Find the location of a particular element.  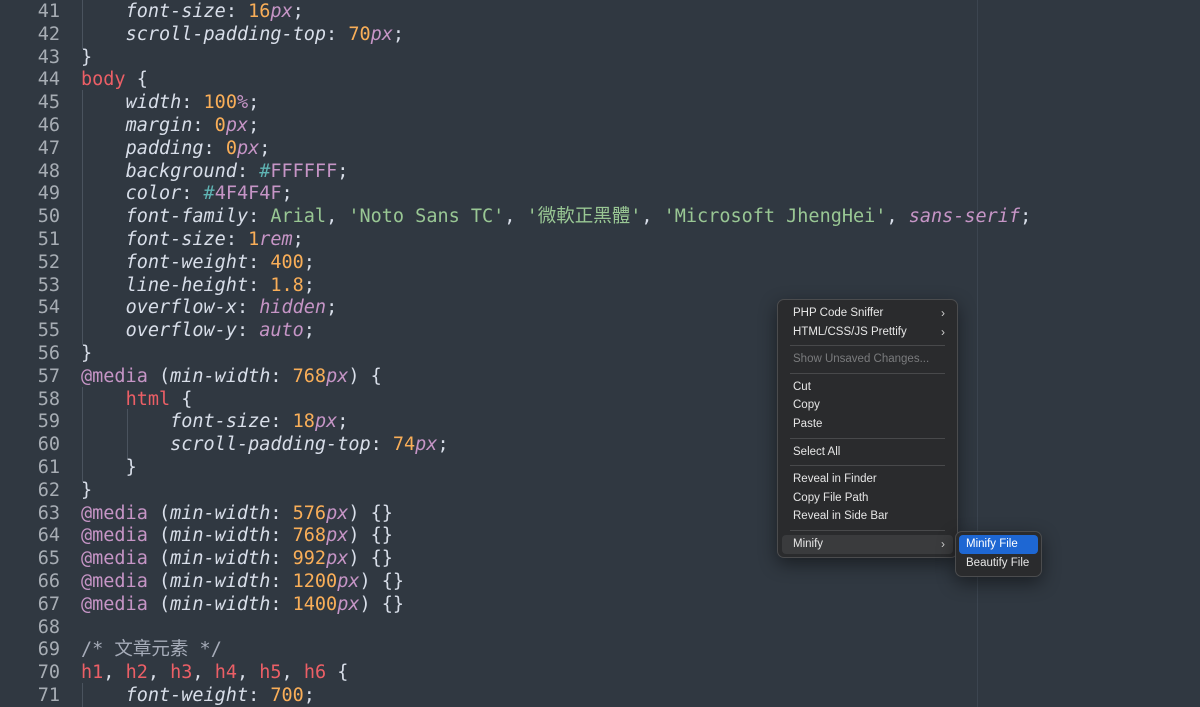

submenu-item-beautify-file: Beautify File is located at coordinates (998, 563).